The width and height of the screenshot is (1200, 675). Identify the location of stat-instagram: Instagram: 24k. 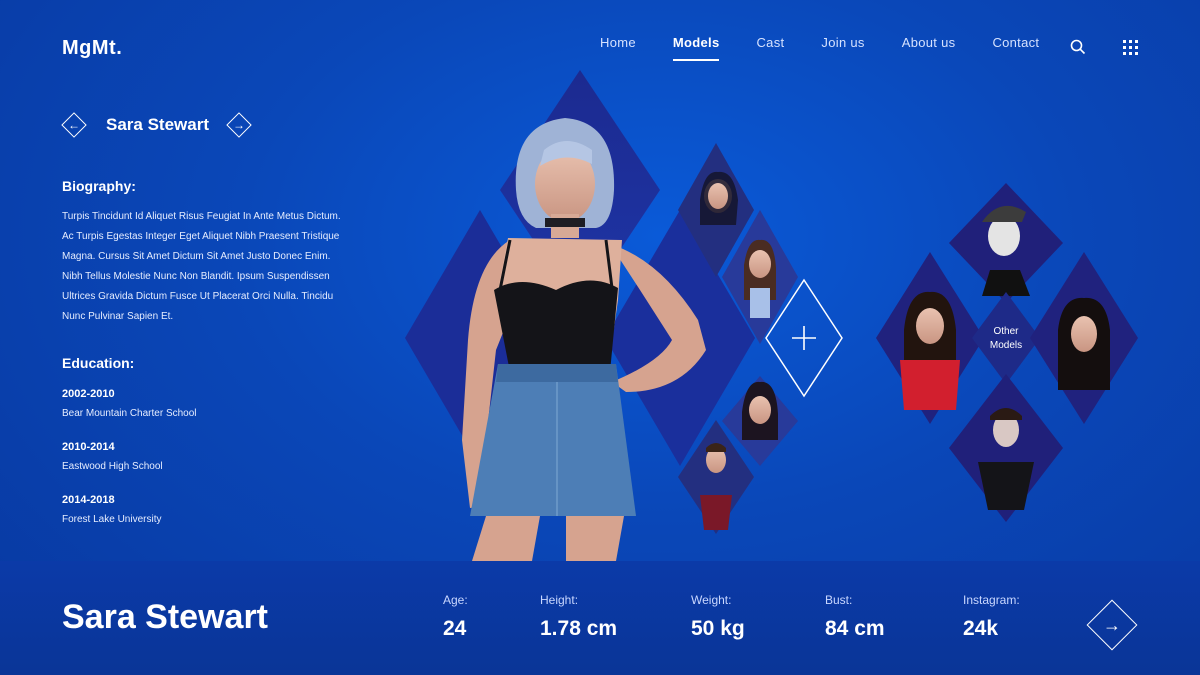
(991, 617).